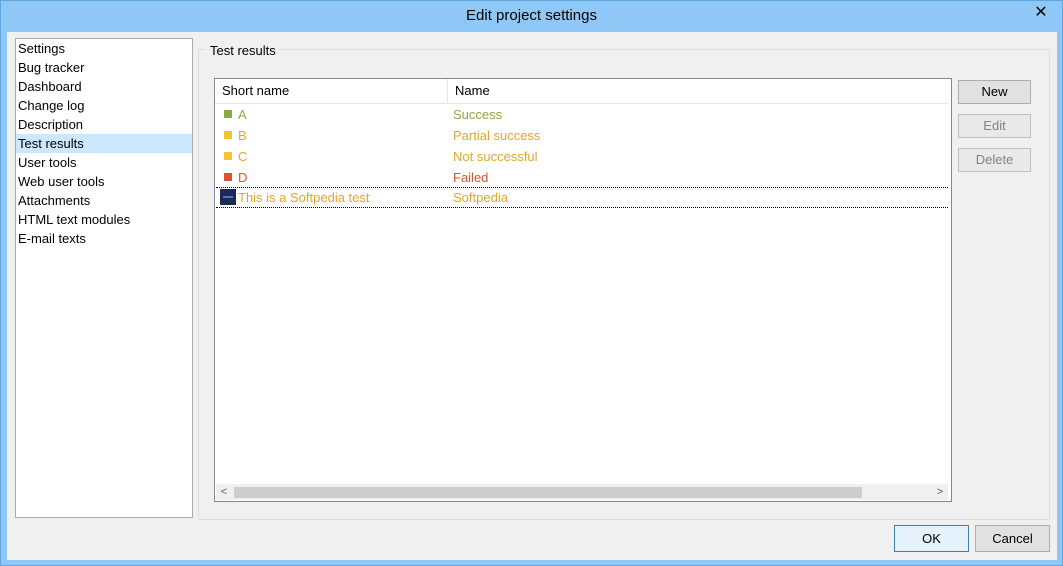 The width and height of the screenshot is (1063, 566). What do you see at coordinates (242, 114) in the screenshot?
I see `row-short-name: A` at bounding box center [242, 114].